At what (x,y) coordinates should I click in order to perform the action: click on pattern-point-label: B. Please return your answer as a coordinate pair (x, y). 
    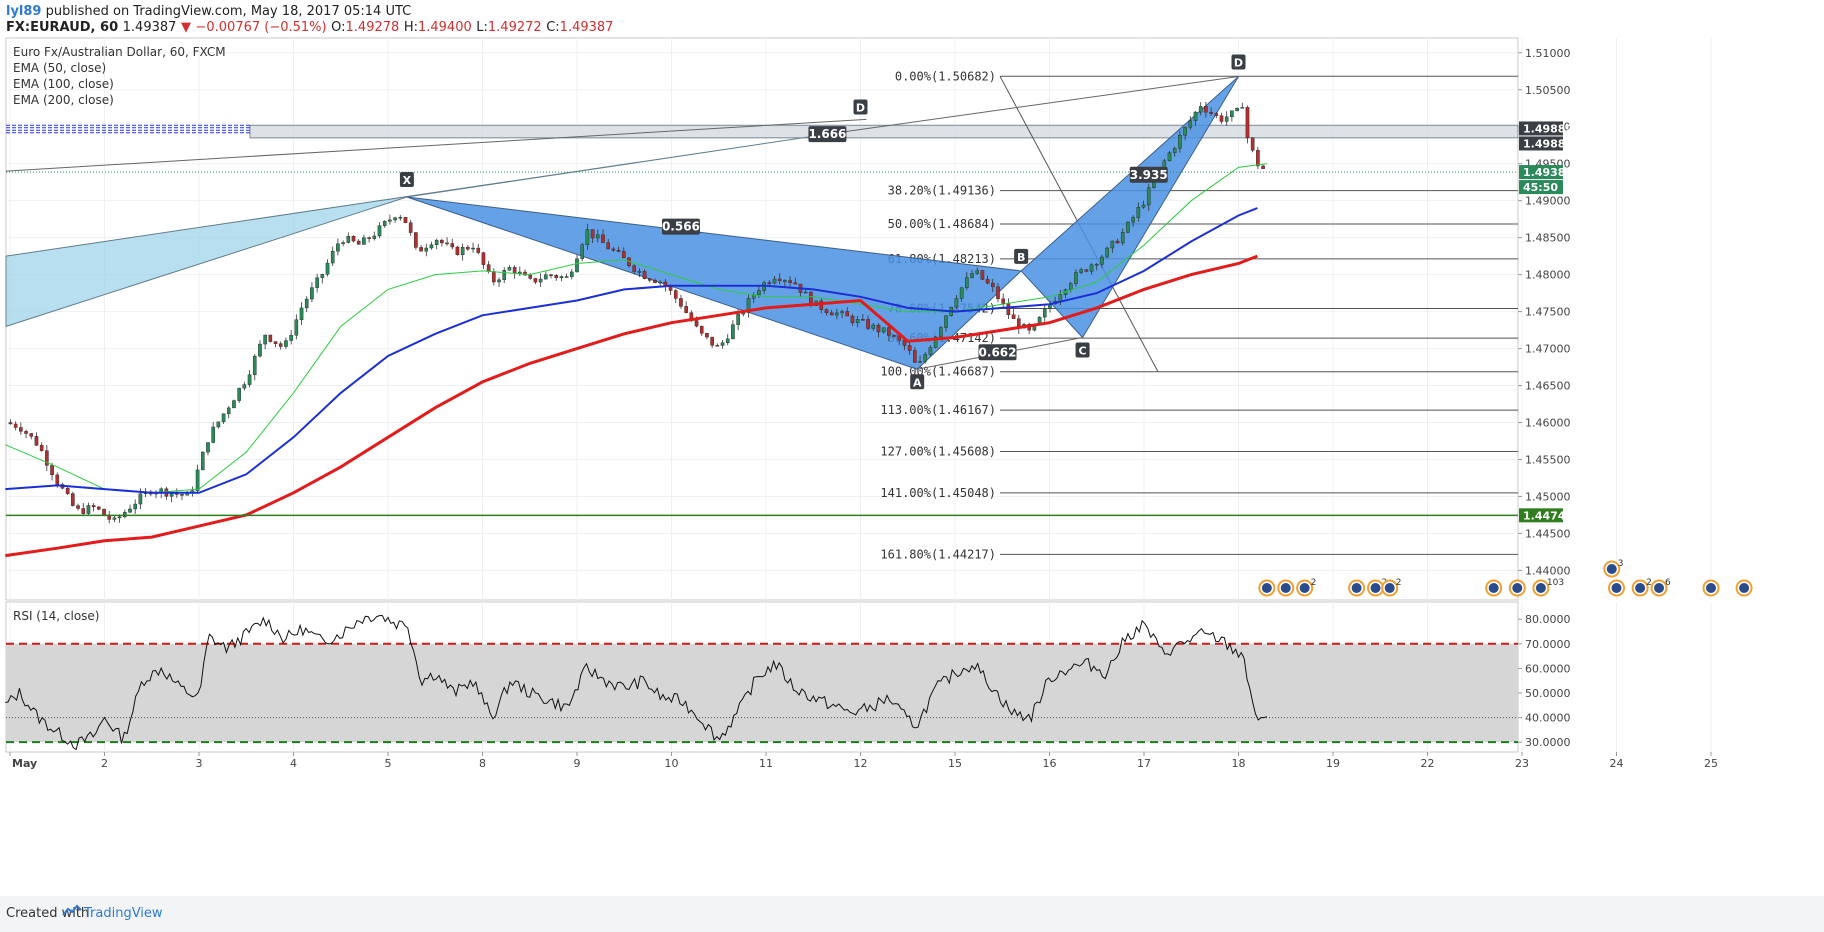
    Looking at the image, I should click on (1021, 257).